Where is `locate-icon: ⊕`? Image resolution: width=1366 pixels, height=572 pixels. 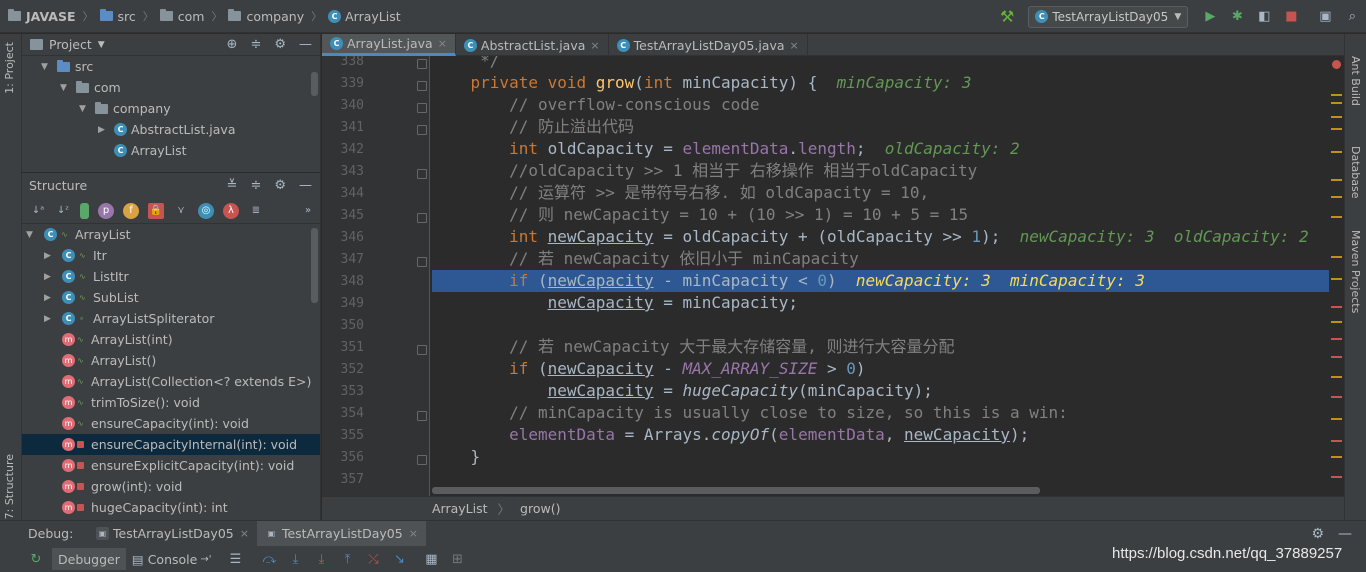
locate-icon: ⊕ is located at coordinates (232, 44).